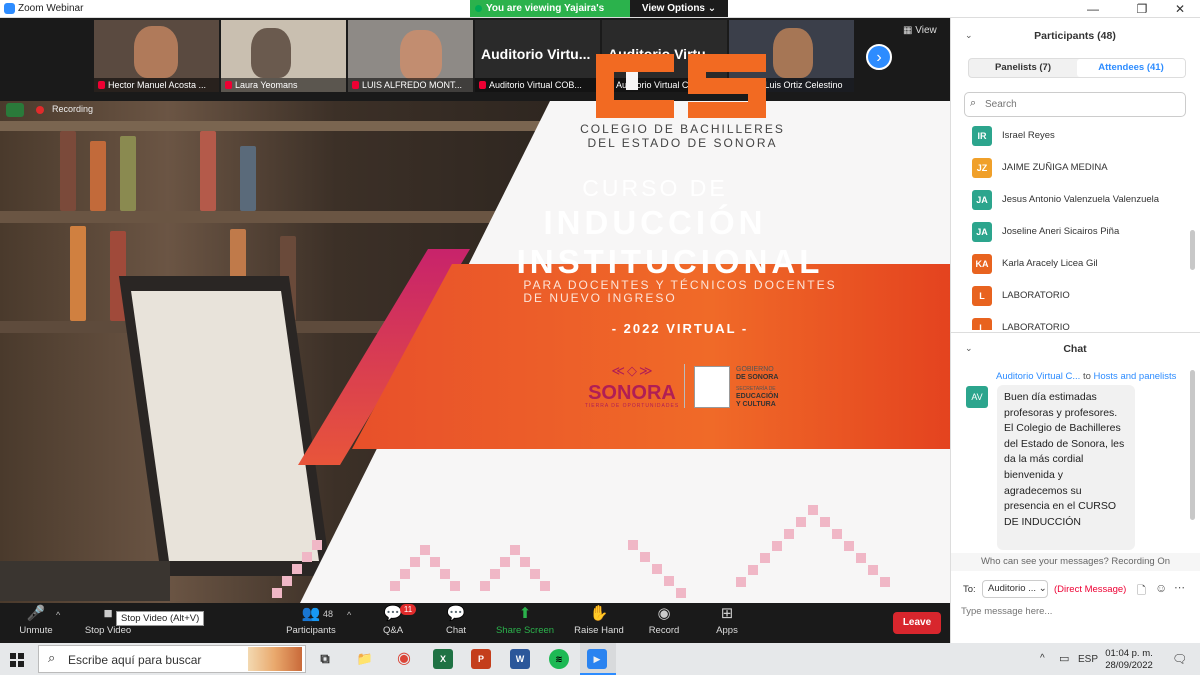 This screenshot has height=675, width=1200. Describe the element at coordinates (1088, 659) in the screenshot. I see `language-indicator: ESP` at that location.